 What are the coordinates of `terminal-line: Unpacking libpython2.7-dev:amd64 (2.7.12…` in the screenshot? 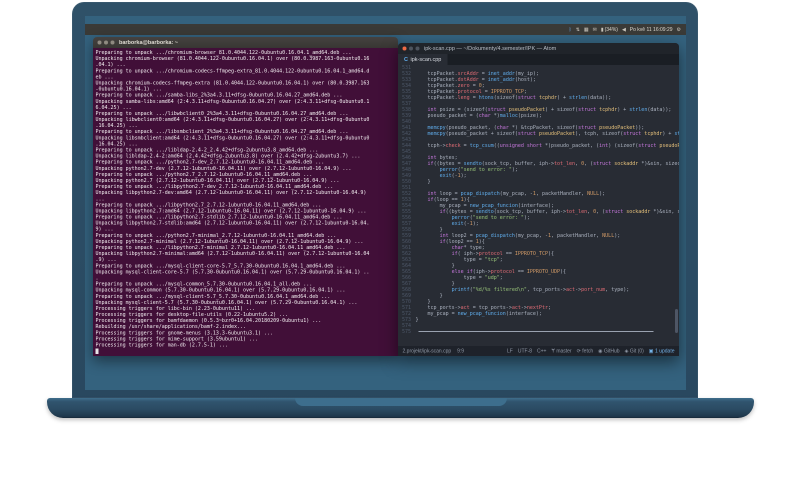 It's located at (231, 193).